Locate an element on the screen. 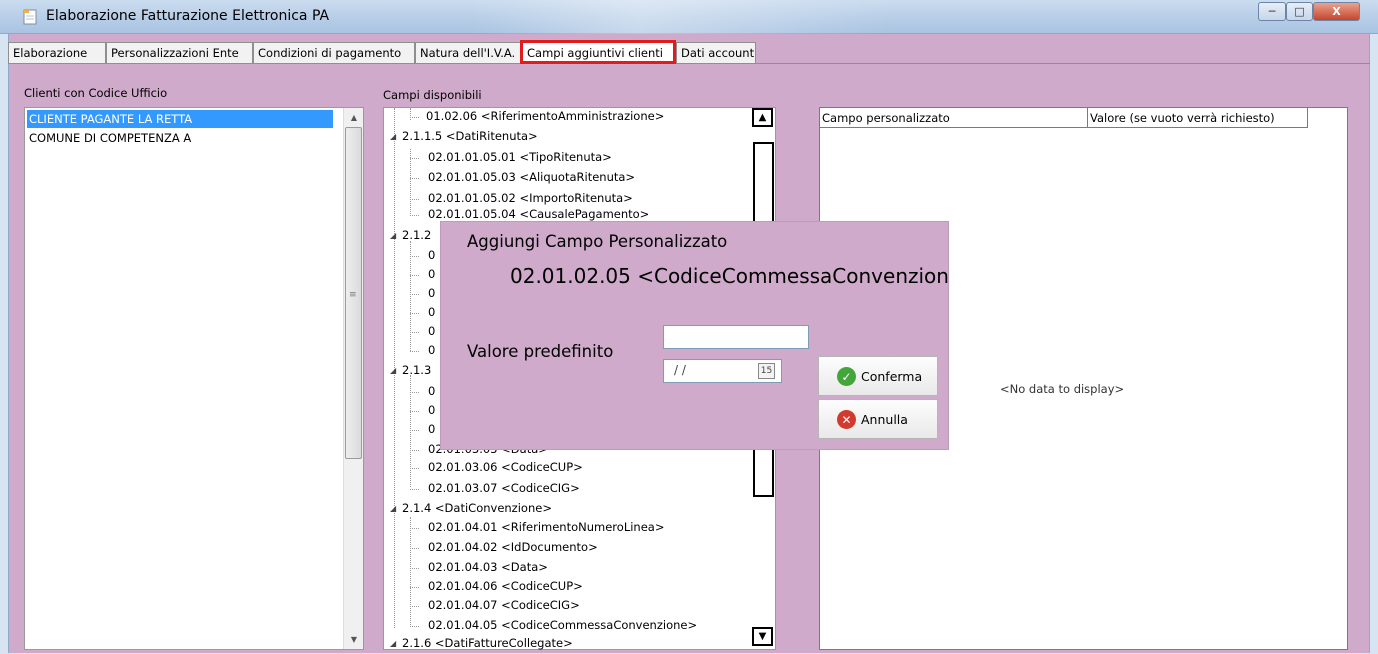 This screenshot has height=654, width=1378. tab-campi-aggiuntivi-clienti: Campi aggiuntivi clienti is located at coordinates (598, 52).